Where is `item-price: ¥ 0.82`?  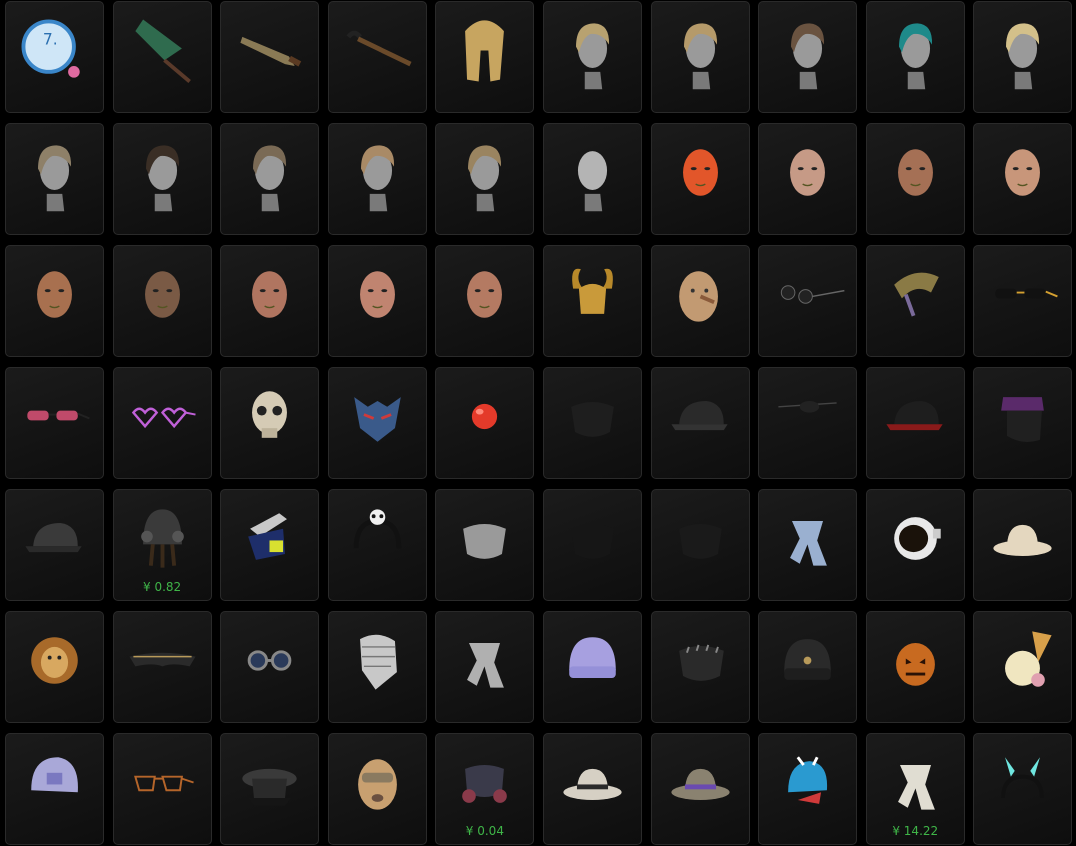 item-price: ¥ 0.82 is located at coordinates (162, 587).